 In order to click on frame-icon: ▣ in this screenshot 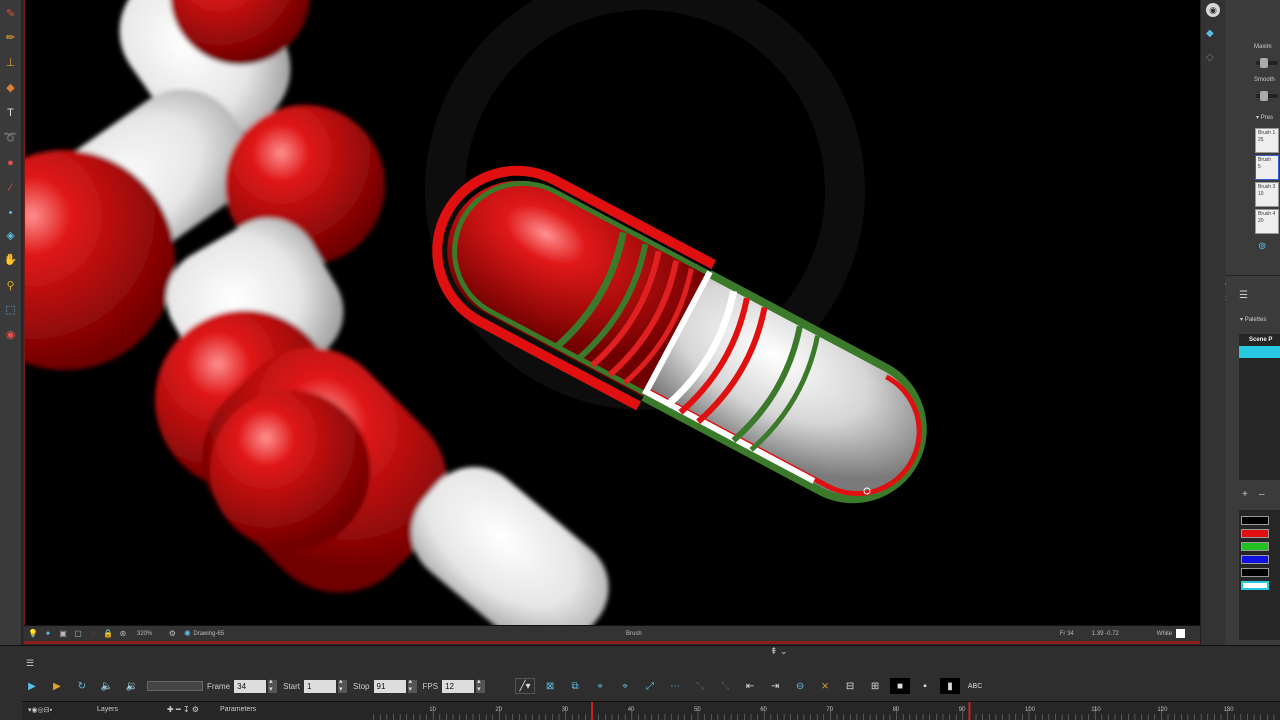, I will do `click(63, 634)`.